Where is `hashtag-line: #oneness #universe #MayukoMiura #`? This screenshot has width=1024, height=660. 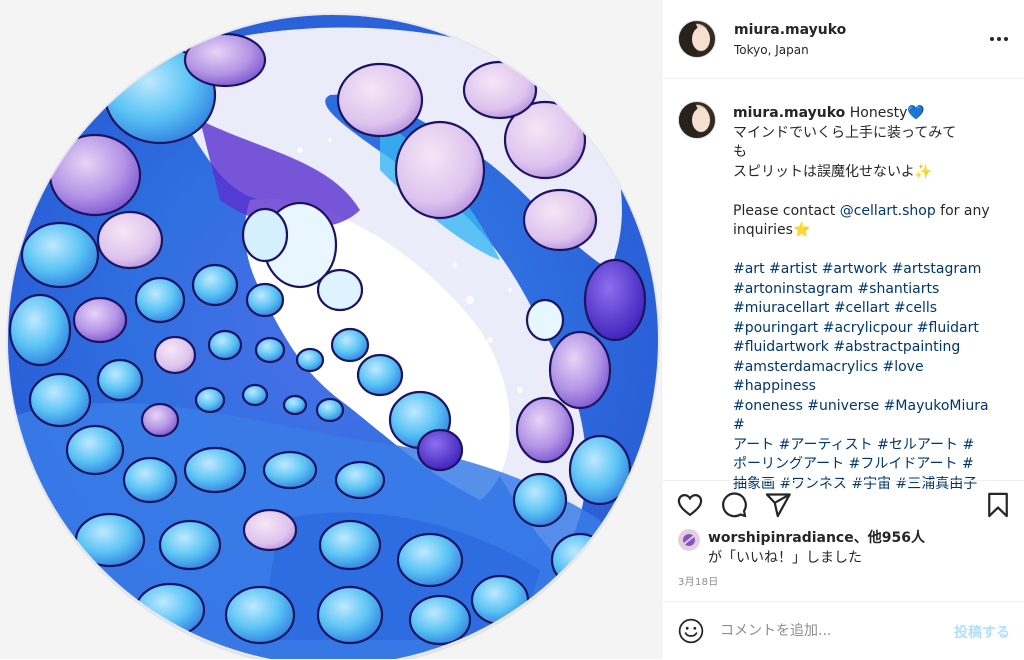 hashtag-line: #oneness #universe #MayukoMiura # is located at coordinates (863, 416).